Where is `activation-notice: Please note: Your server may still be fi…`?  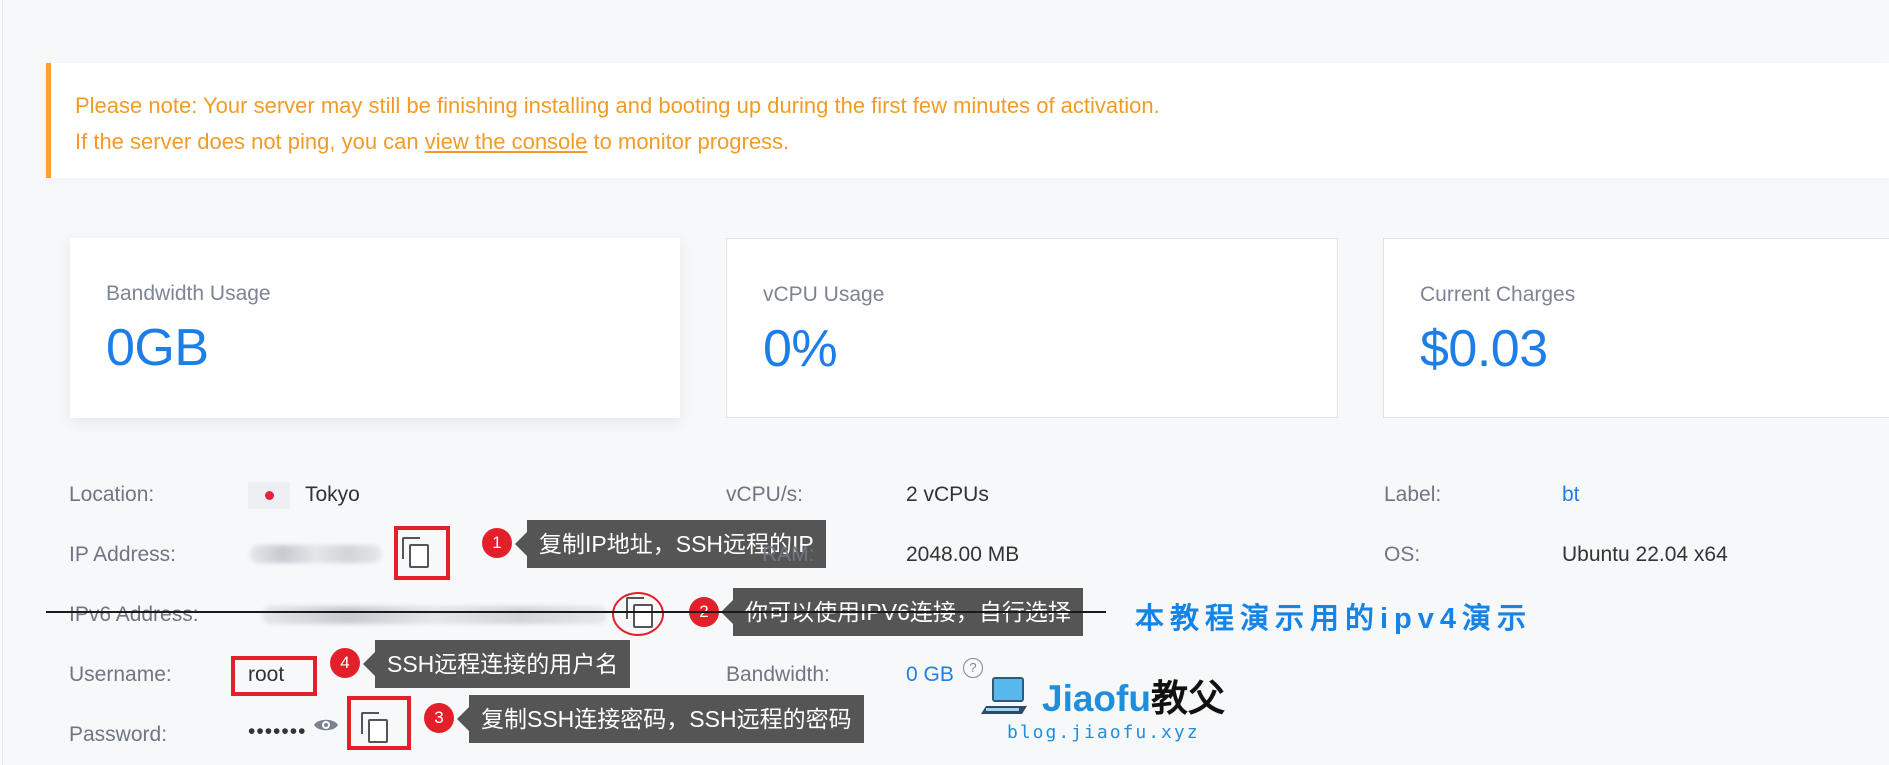
activation-notice: Please note: Your server may still be fi… is located at coordinates (967, 120).